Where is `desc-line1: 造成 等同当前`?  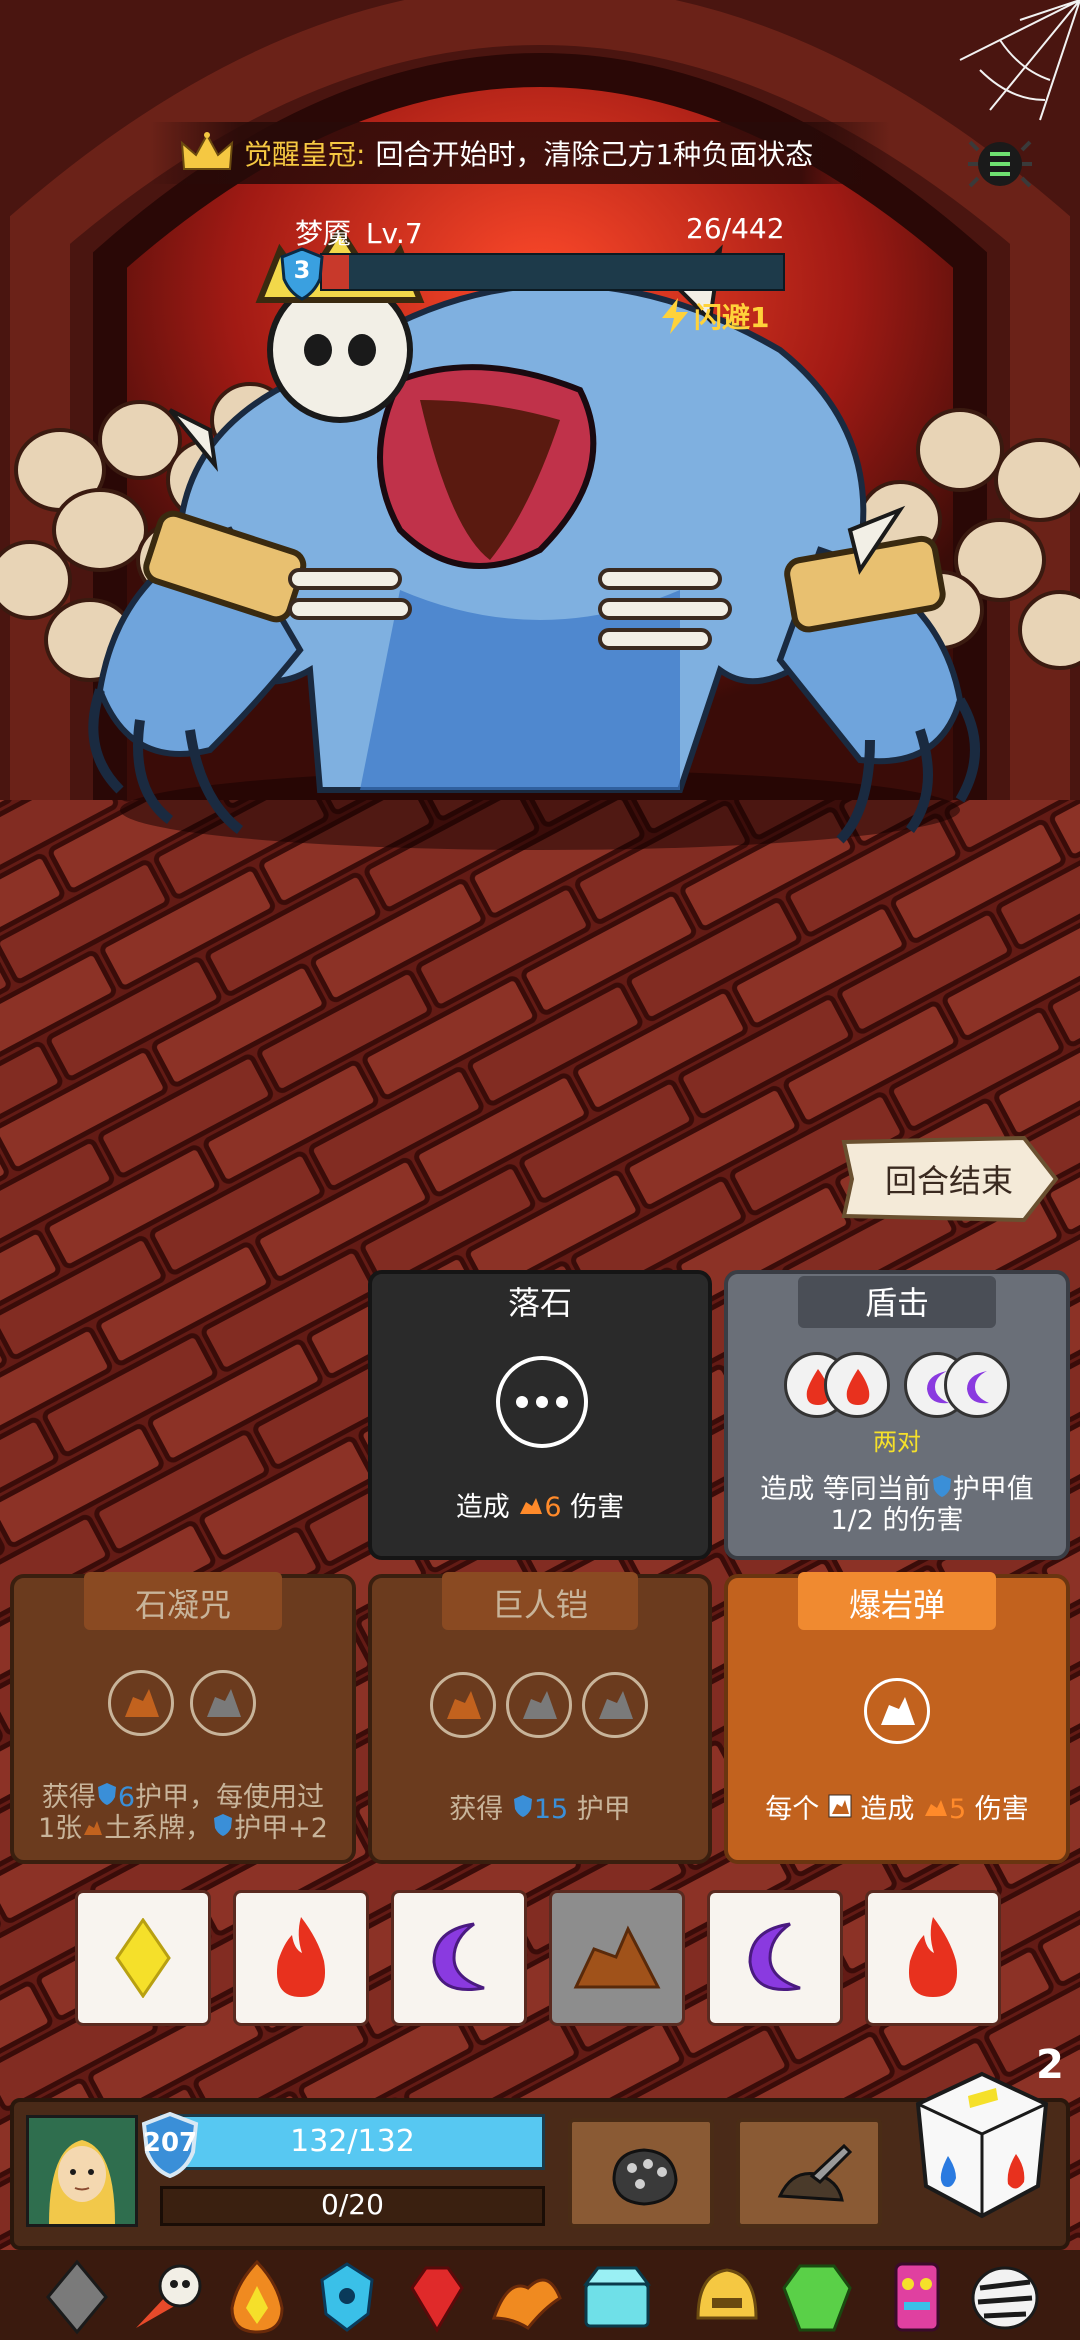
desc-line1: 造成 等同当前 is located at coordinates (845, 1489).